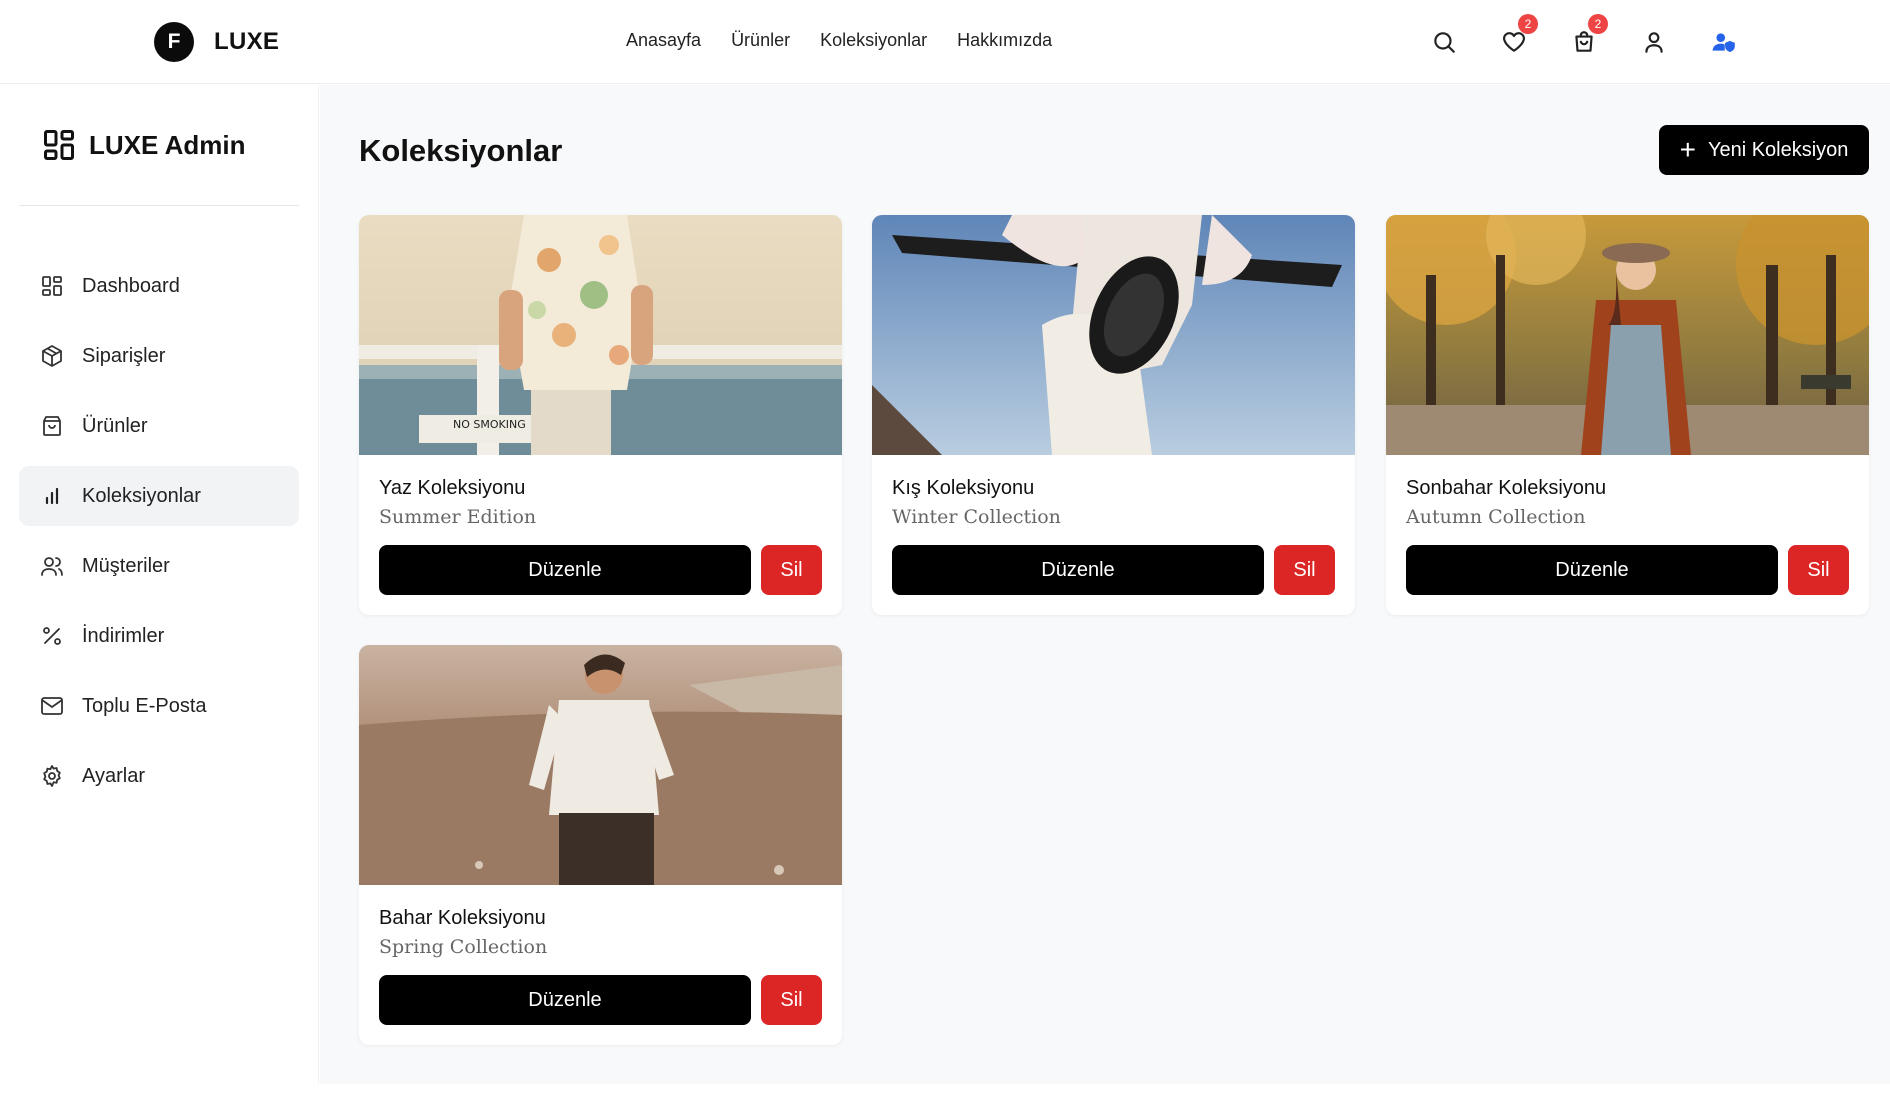 The width and height of the screenshot is (1890, 1115). Describe the element at coordinates (52, 356) in the screenshot. I see `box-icon` at that location.